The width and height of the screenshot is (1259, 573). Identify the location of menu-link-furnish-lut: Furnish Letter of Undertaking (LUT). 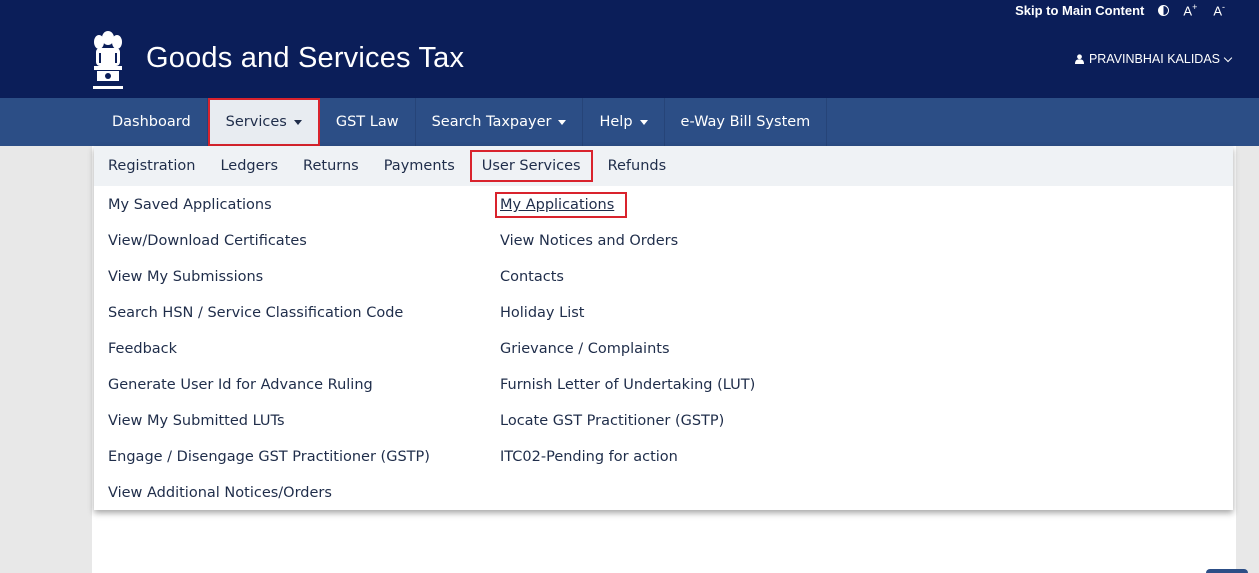
(627, 384).